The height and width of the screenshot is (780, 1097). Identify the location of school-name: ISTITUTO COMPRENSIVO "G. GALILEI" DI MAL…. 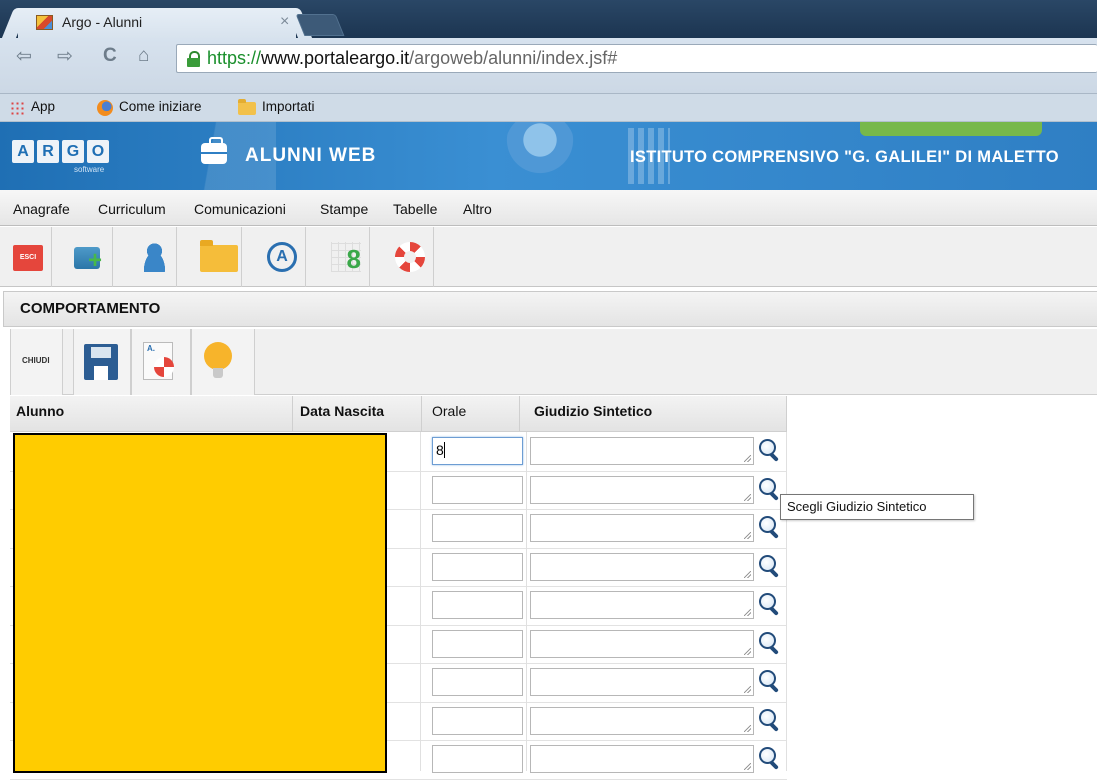
(844, 157).